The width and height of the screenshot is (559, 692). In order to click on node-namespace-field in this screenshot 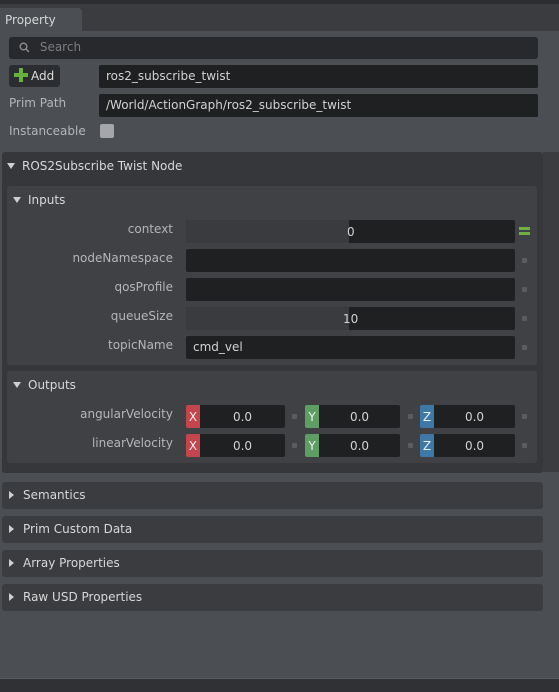, I will do `click(350, 260)`.